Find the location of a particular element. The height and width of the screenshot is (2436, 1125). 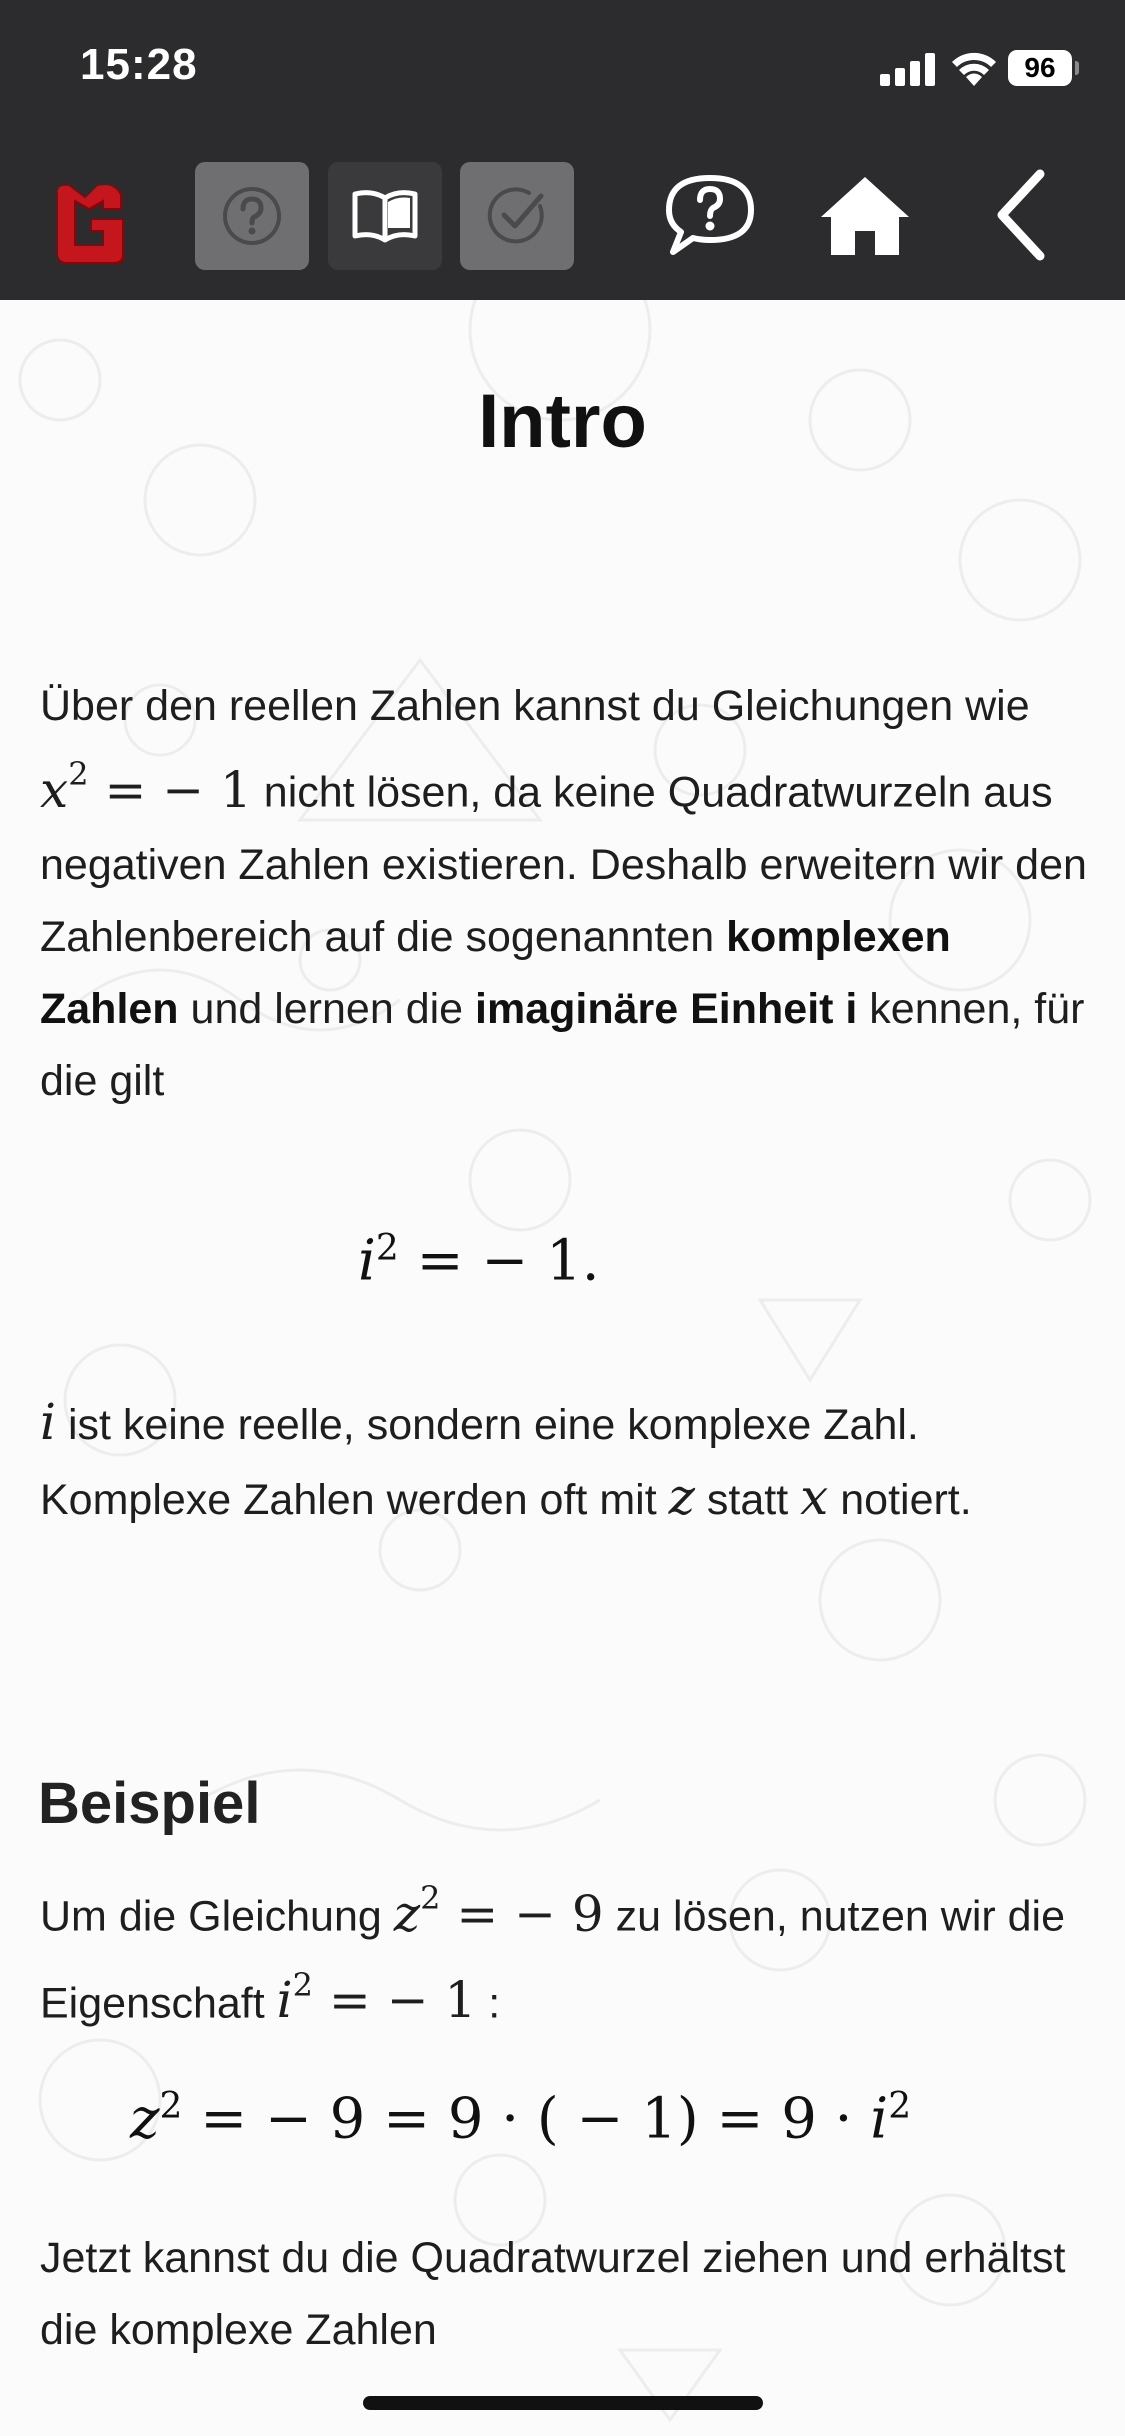

question-circle-icon is located at coordinates (252, 216).